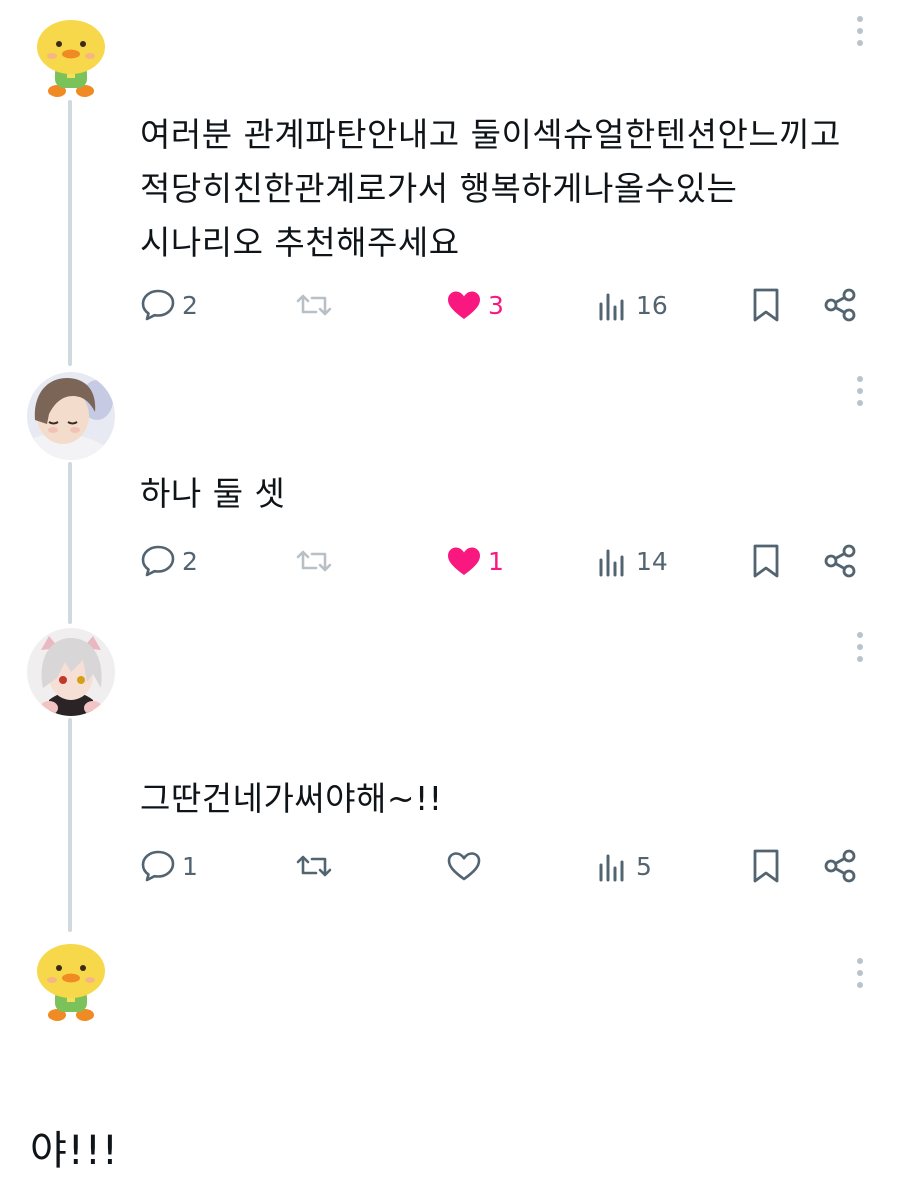  What do you see at coordinates (652, 561) in the screenshot?
I see `view-count: 14` at bounding box center [652, 561].